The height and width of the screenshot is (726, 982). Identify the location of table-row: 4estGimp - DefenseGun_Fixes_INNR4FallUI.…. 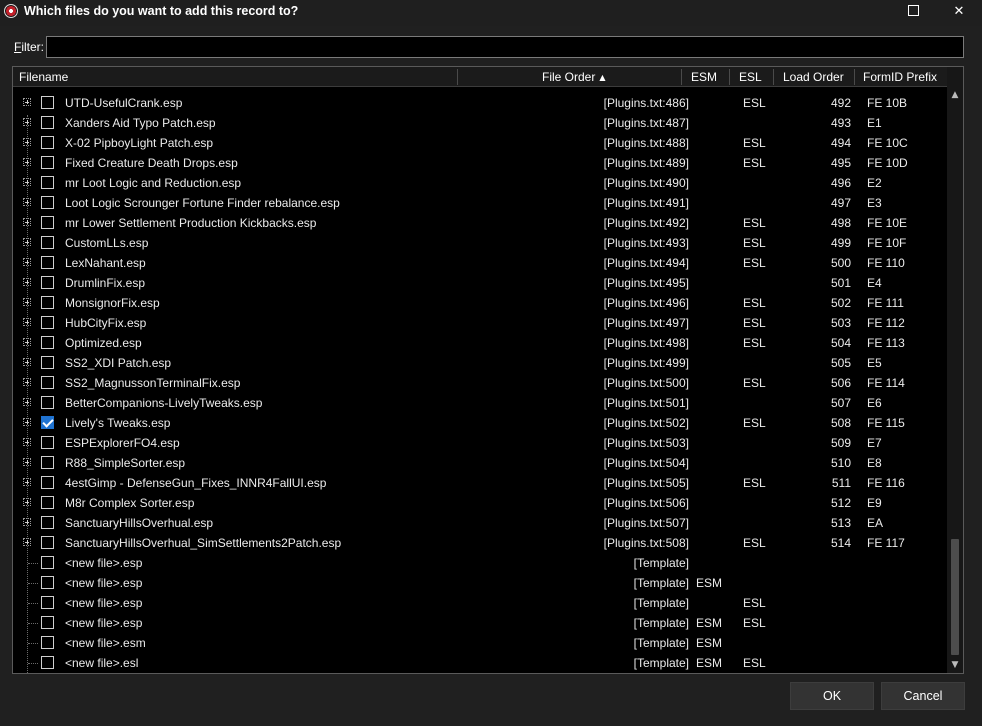
(480, 483).